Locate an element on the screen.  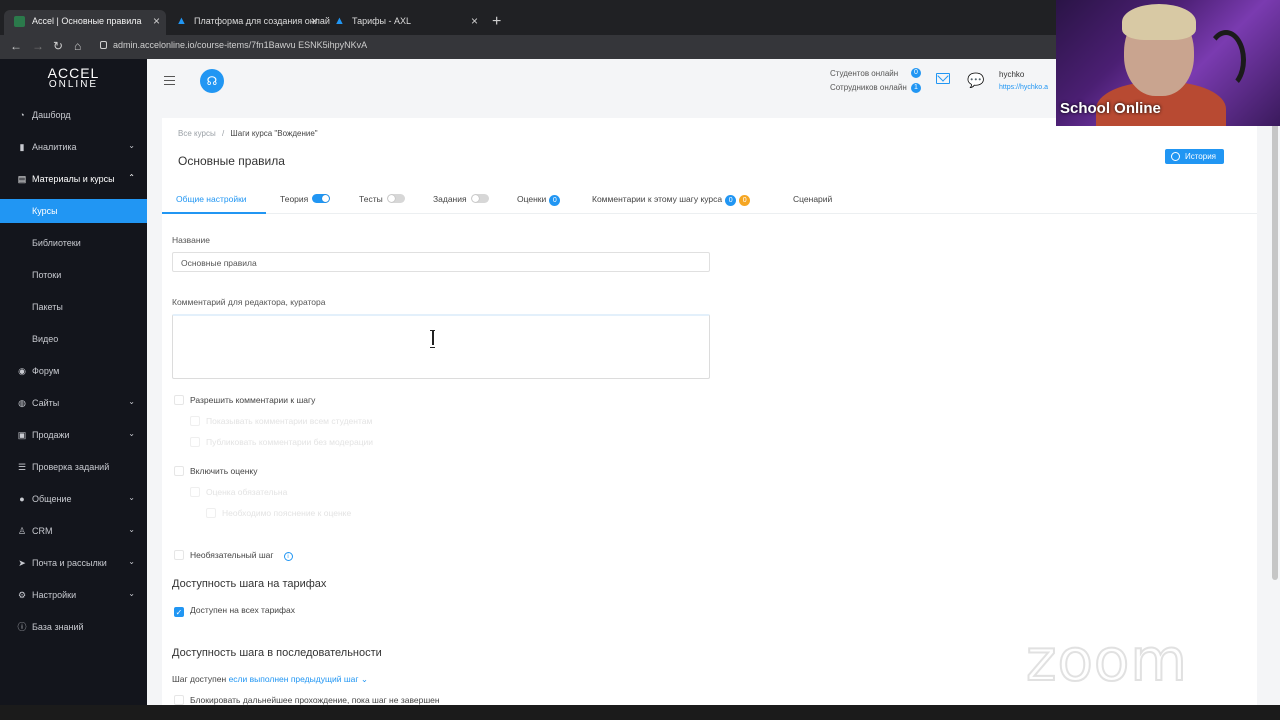
tab-scenario: Сценарий is located at coordinates (812, 199).